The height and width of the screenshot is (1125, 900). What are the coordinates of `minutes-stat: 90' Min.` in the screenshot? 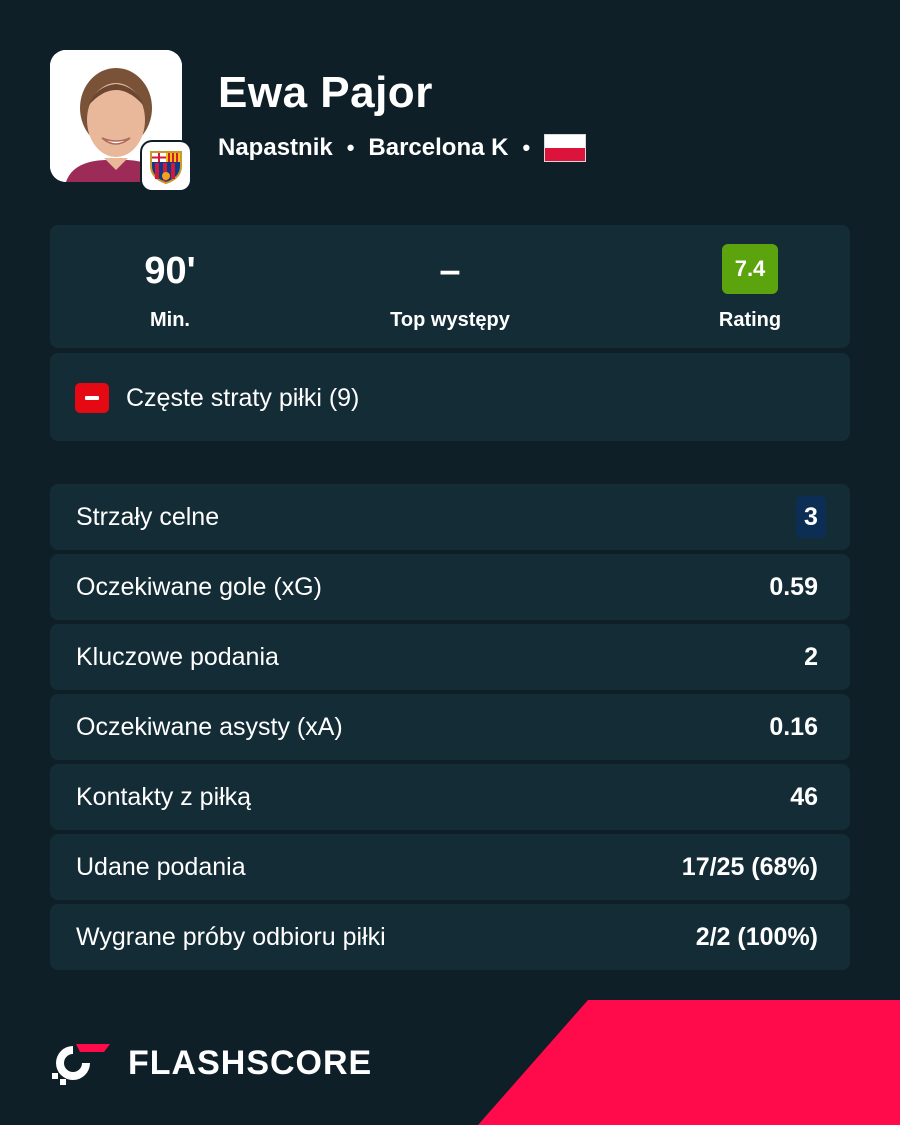 It's located at (170, 286).